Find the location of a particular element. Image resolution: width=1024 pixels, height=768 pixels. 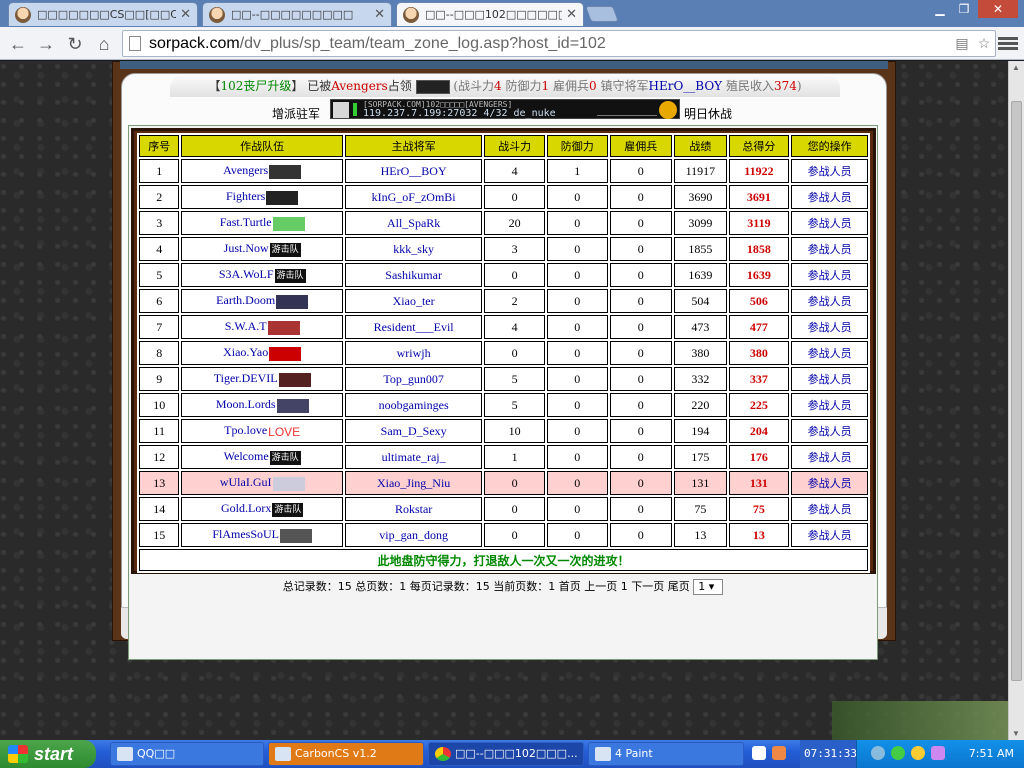

tray-app-icon is located at coordinates (779, 753).